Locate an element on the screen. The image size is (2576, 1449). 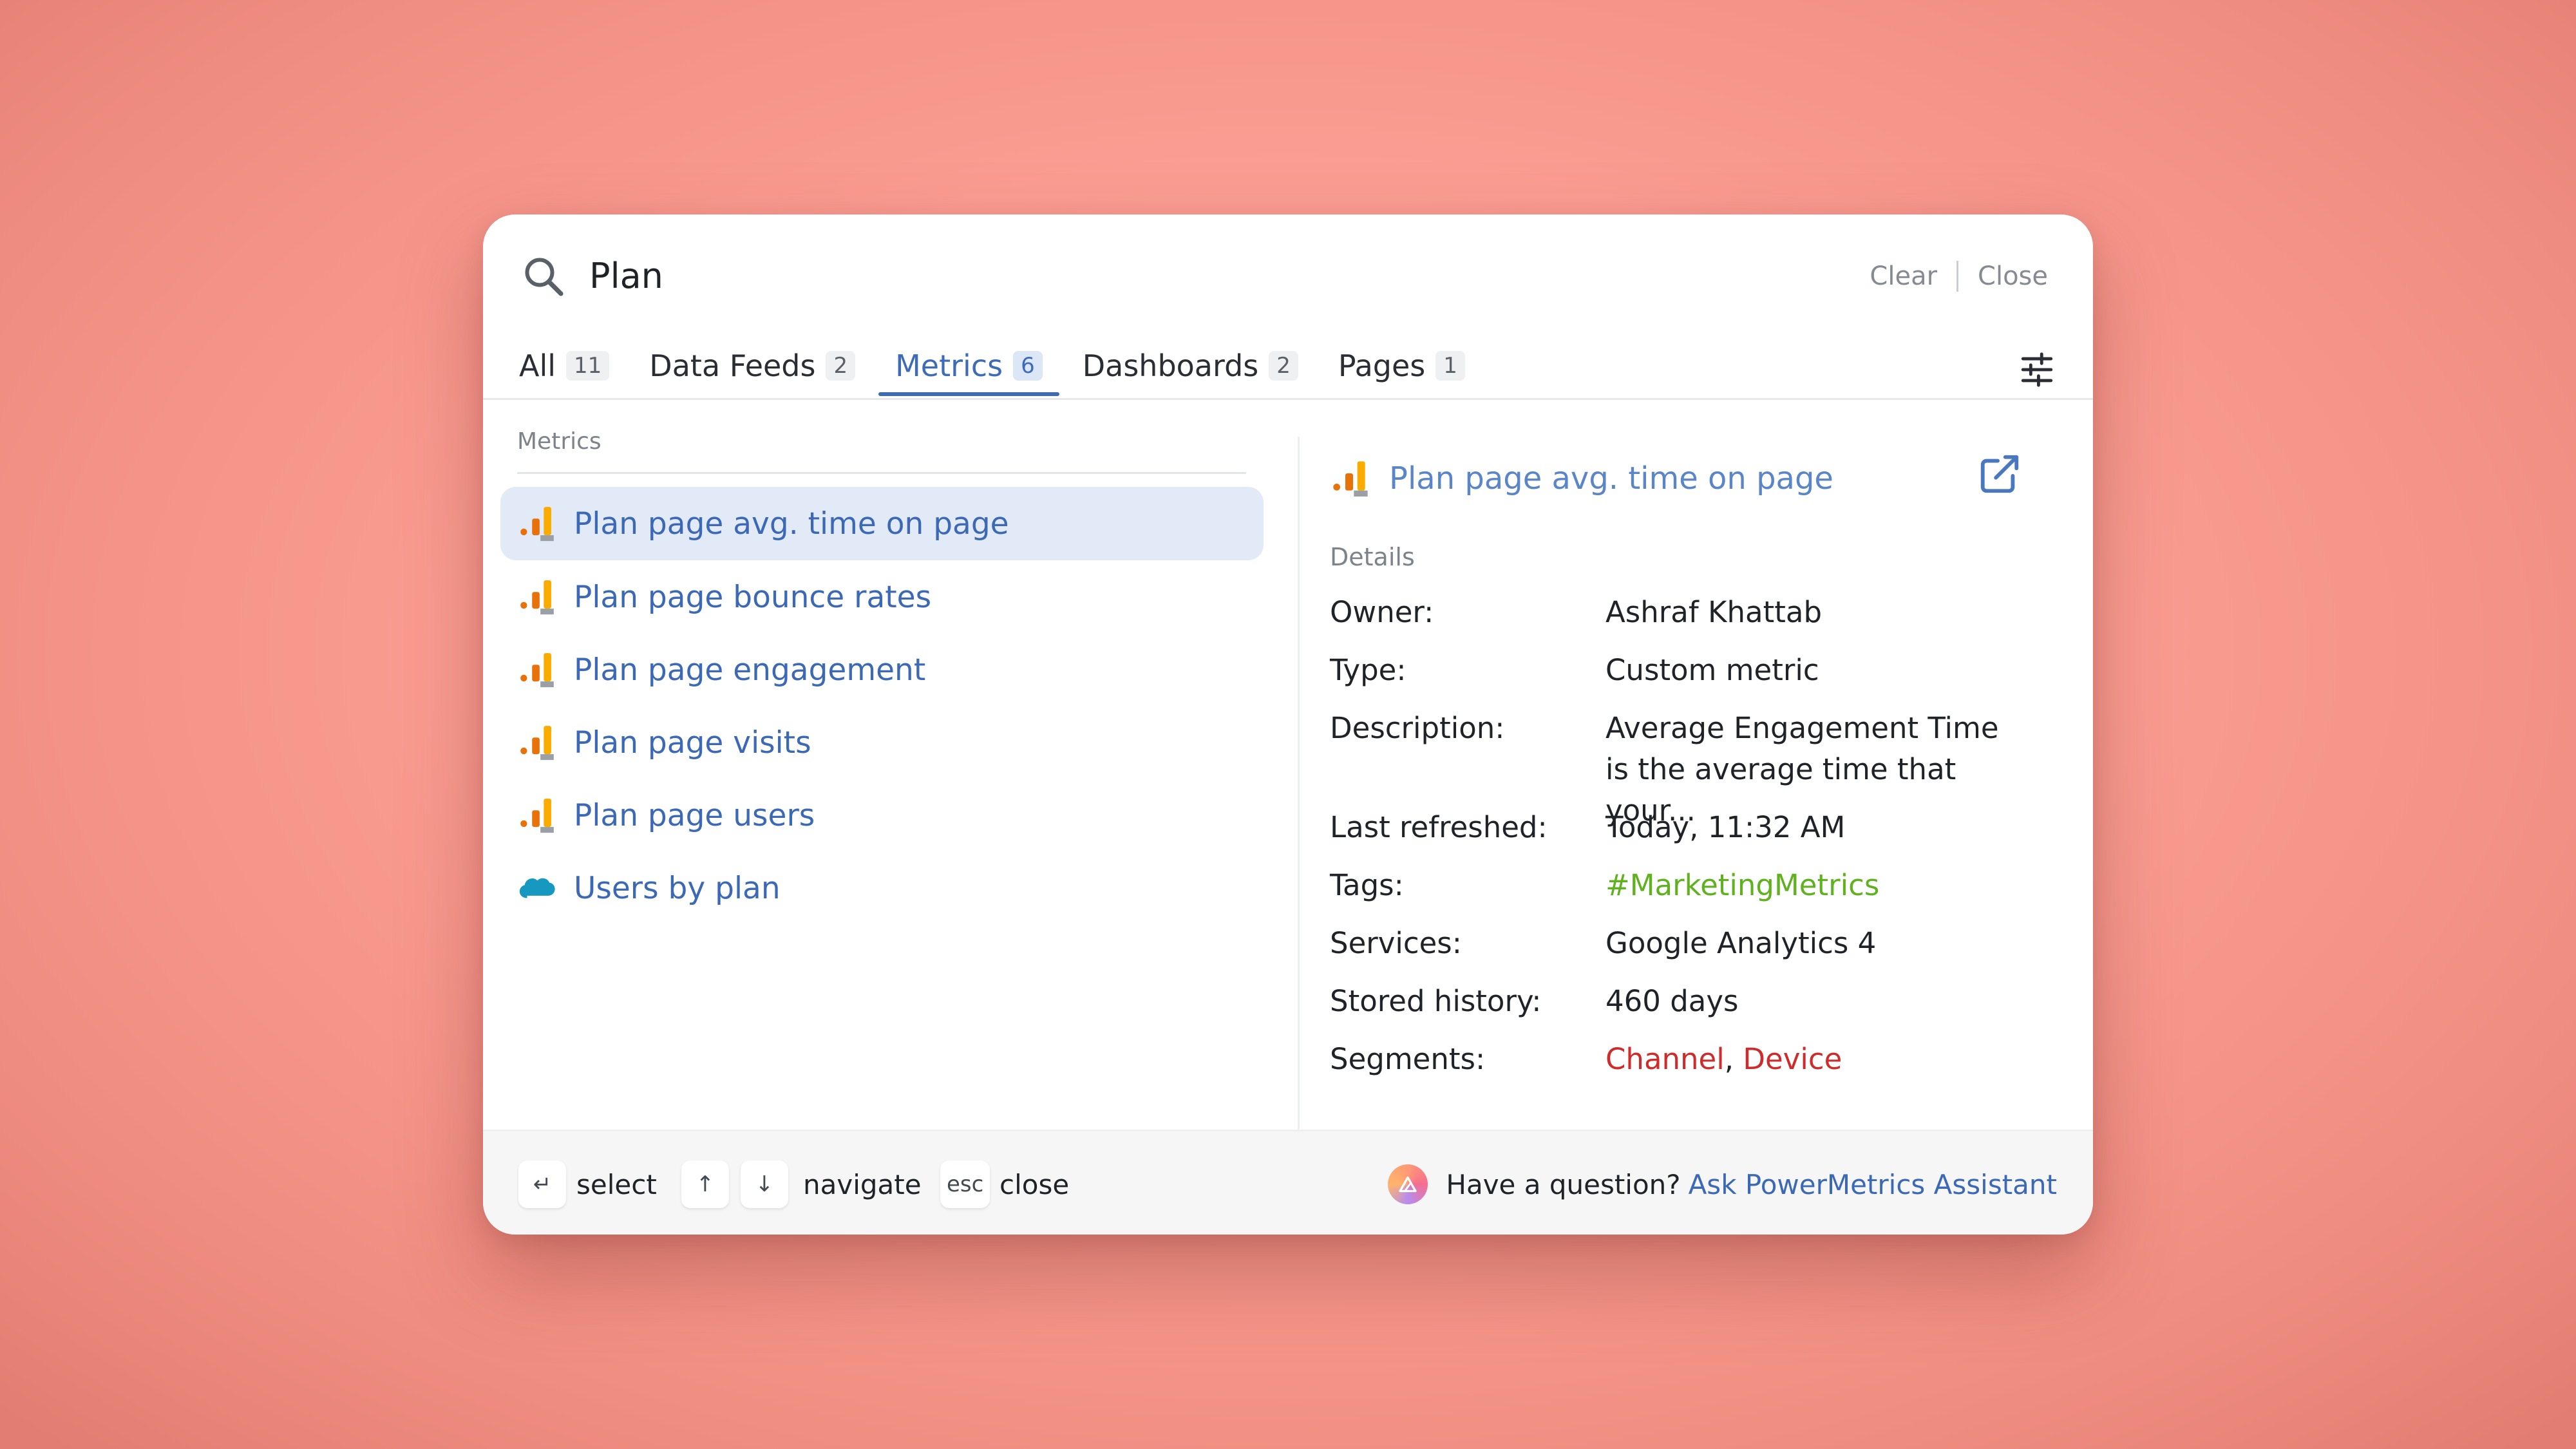
detail-title: Plan page avg. time on page is located at coordinates (1611, 479).